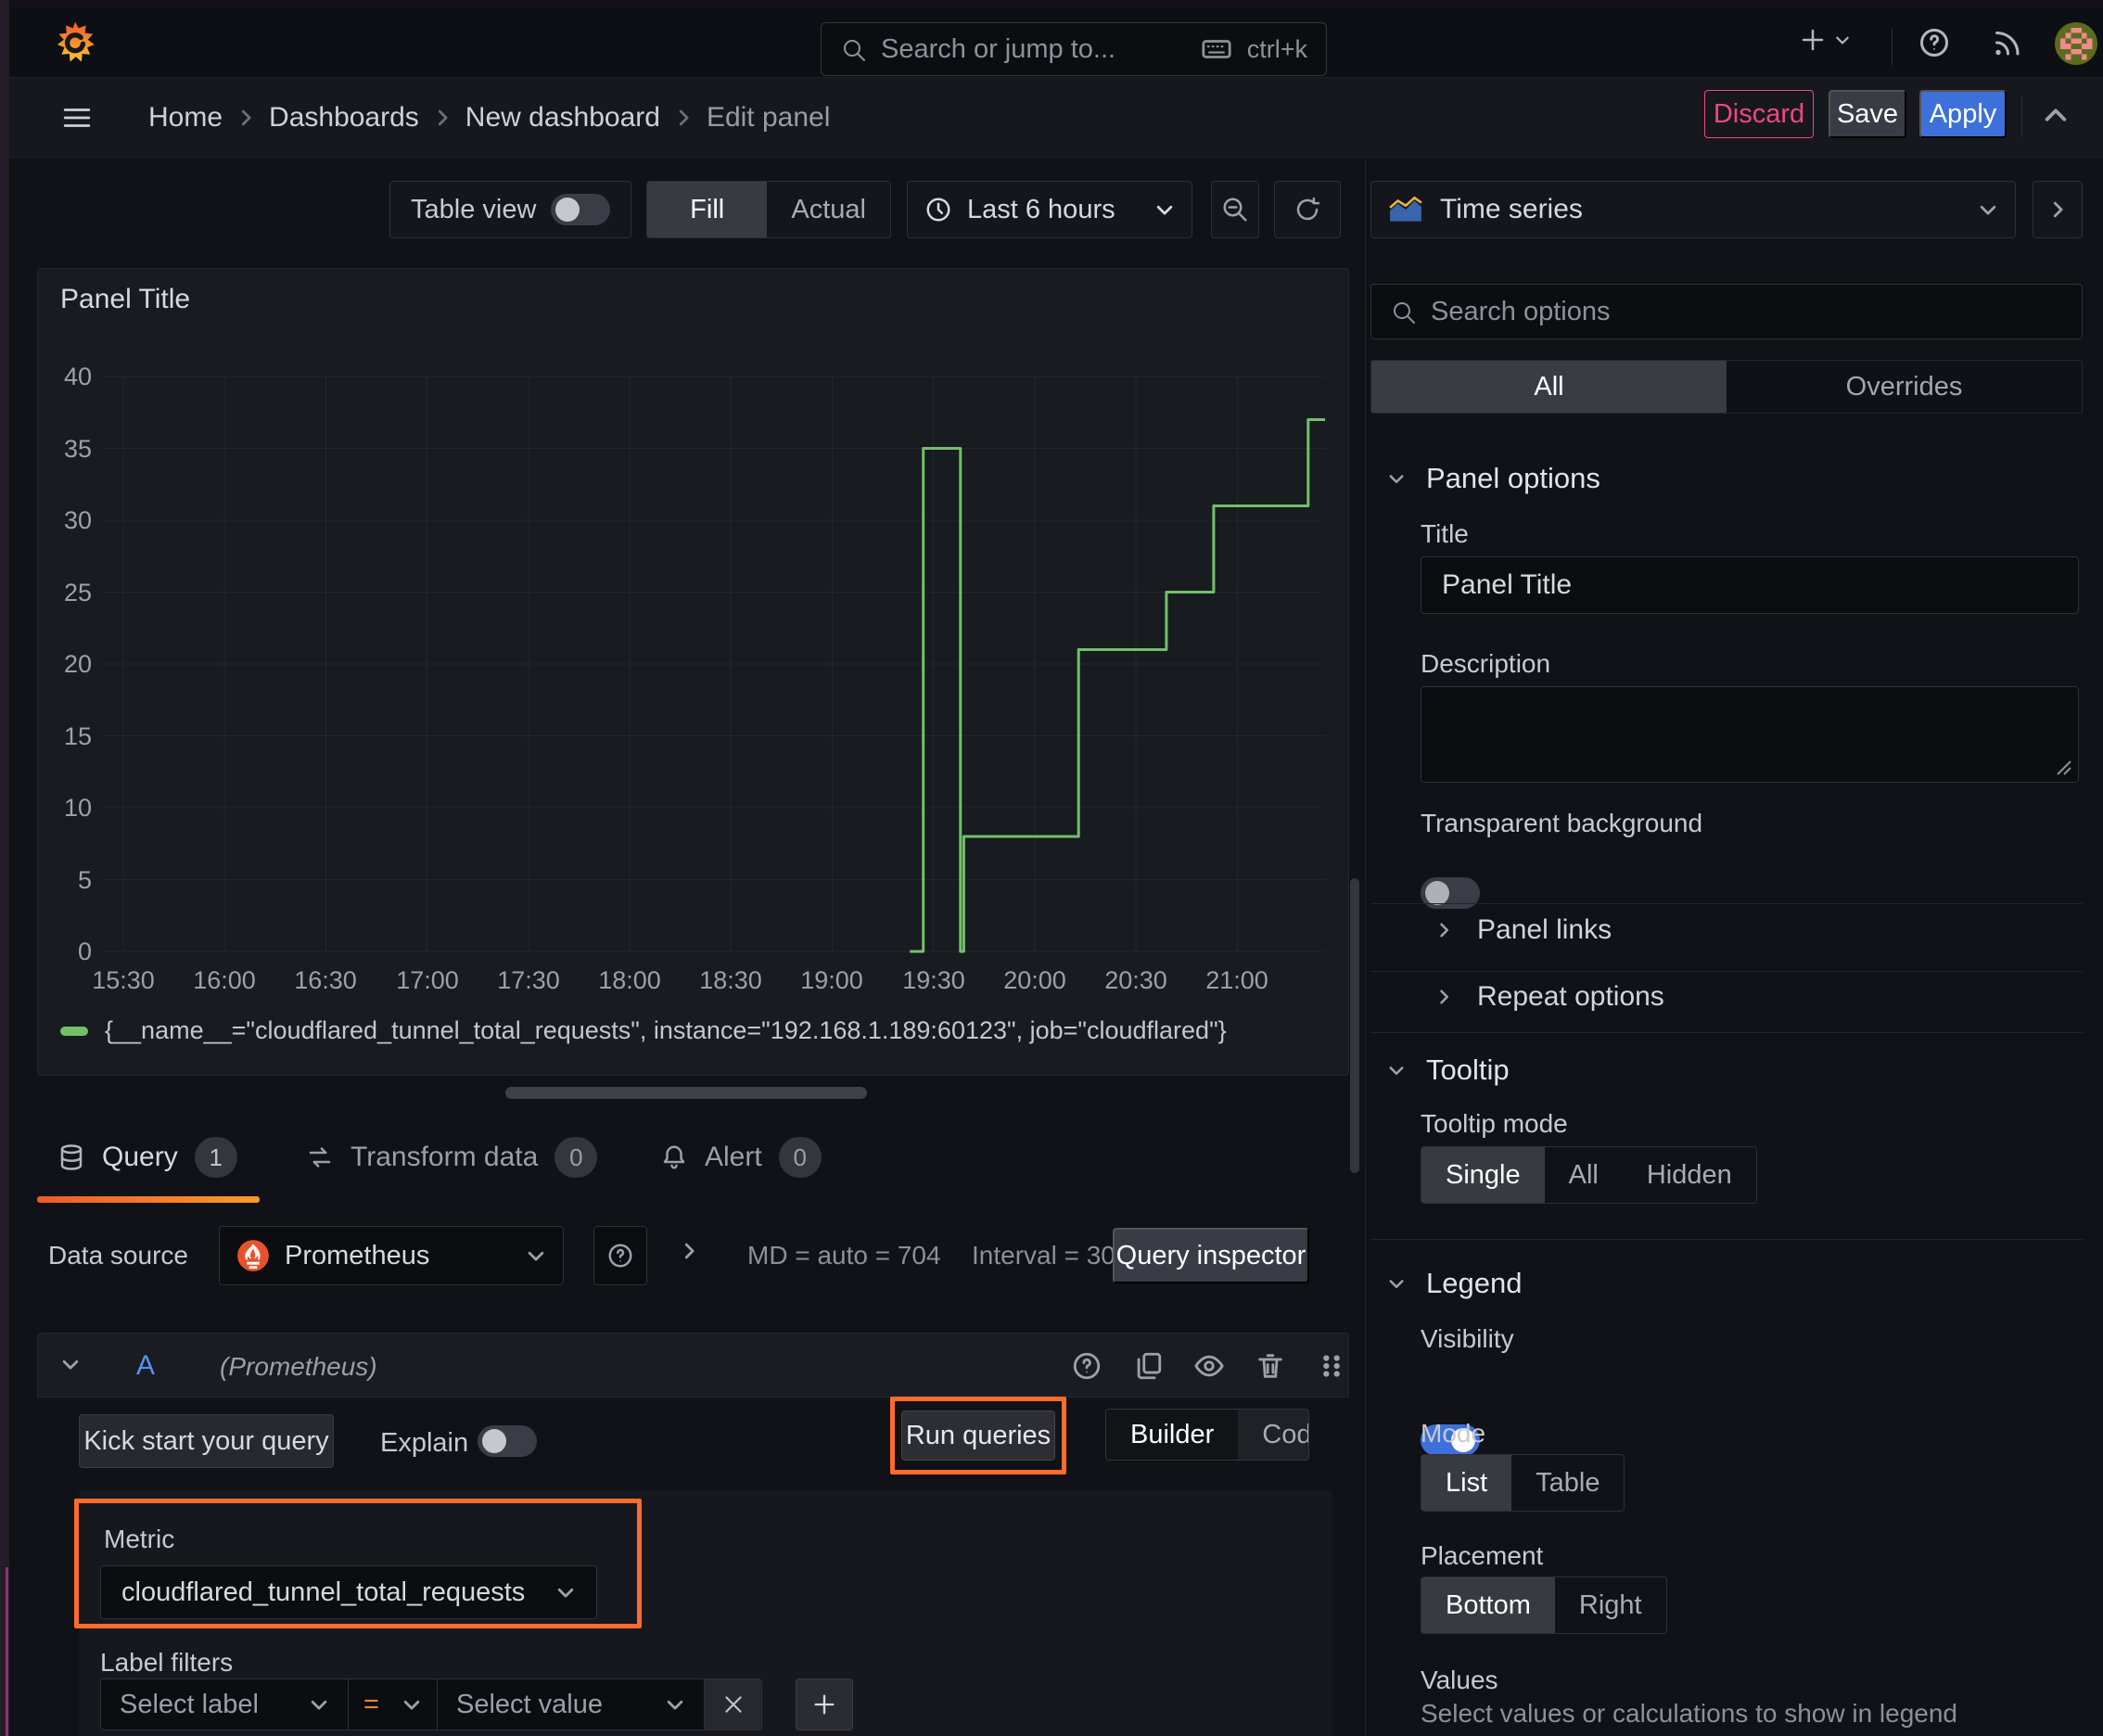  I want to click on x-axis-tick: 18:00, so click(629, 980).